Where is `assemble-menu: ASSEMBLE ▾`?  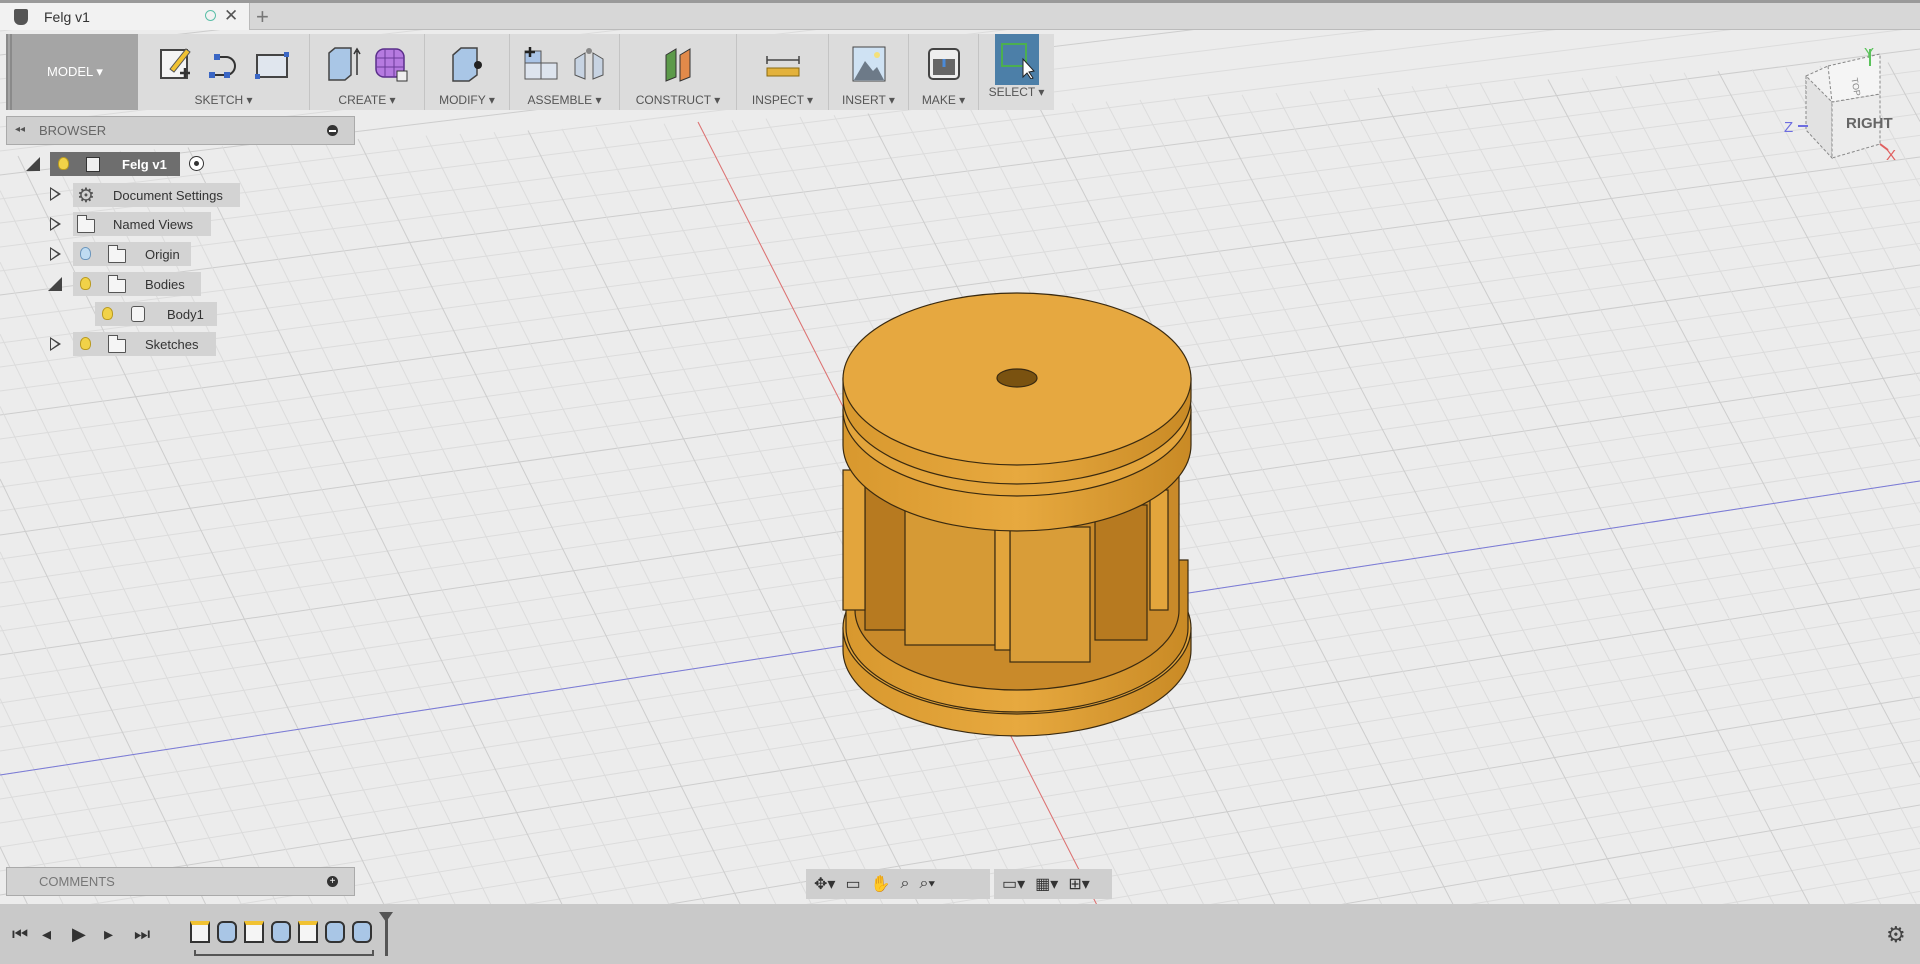
assemble-menu: ASSEMBLE ▾ is located at coordinates (565, 72).